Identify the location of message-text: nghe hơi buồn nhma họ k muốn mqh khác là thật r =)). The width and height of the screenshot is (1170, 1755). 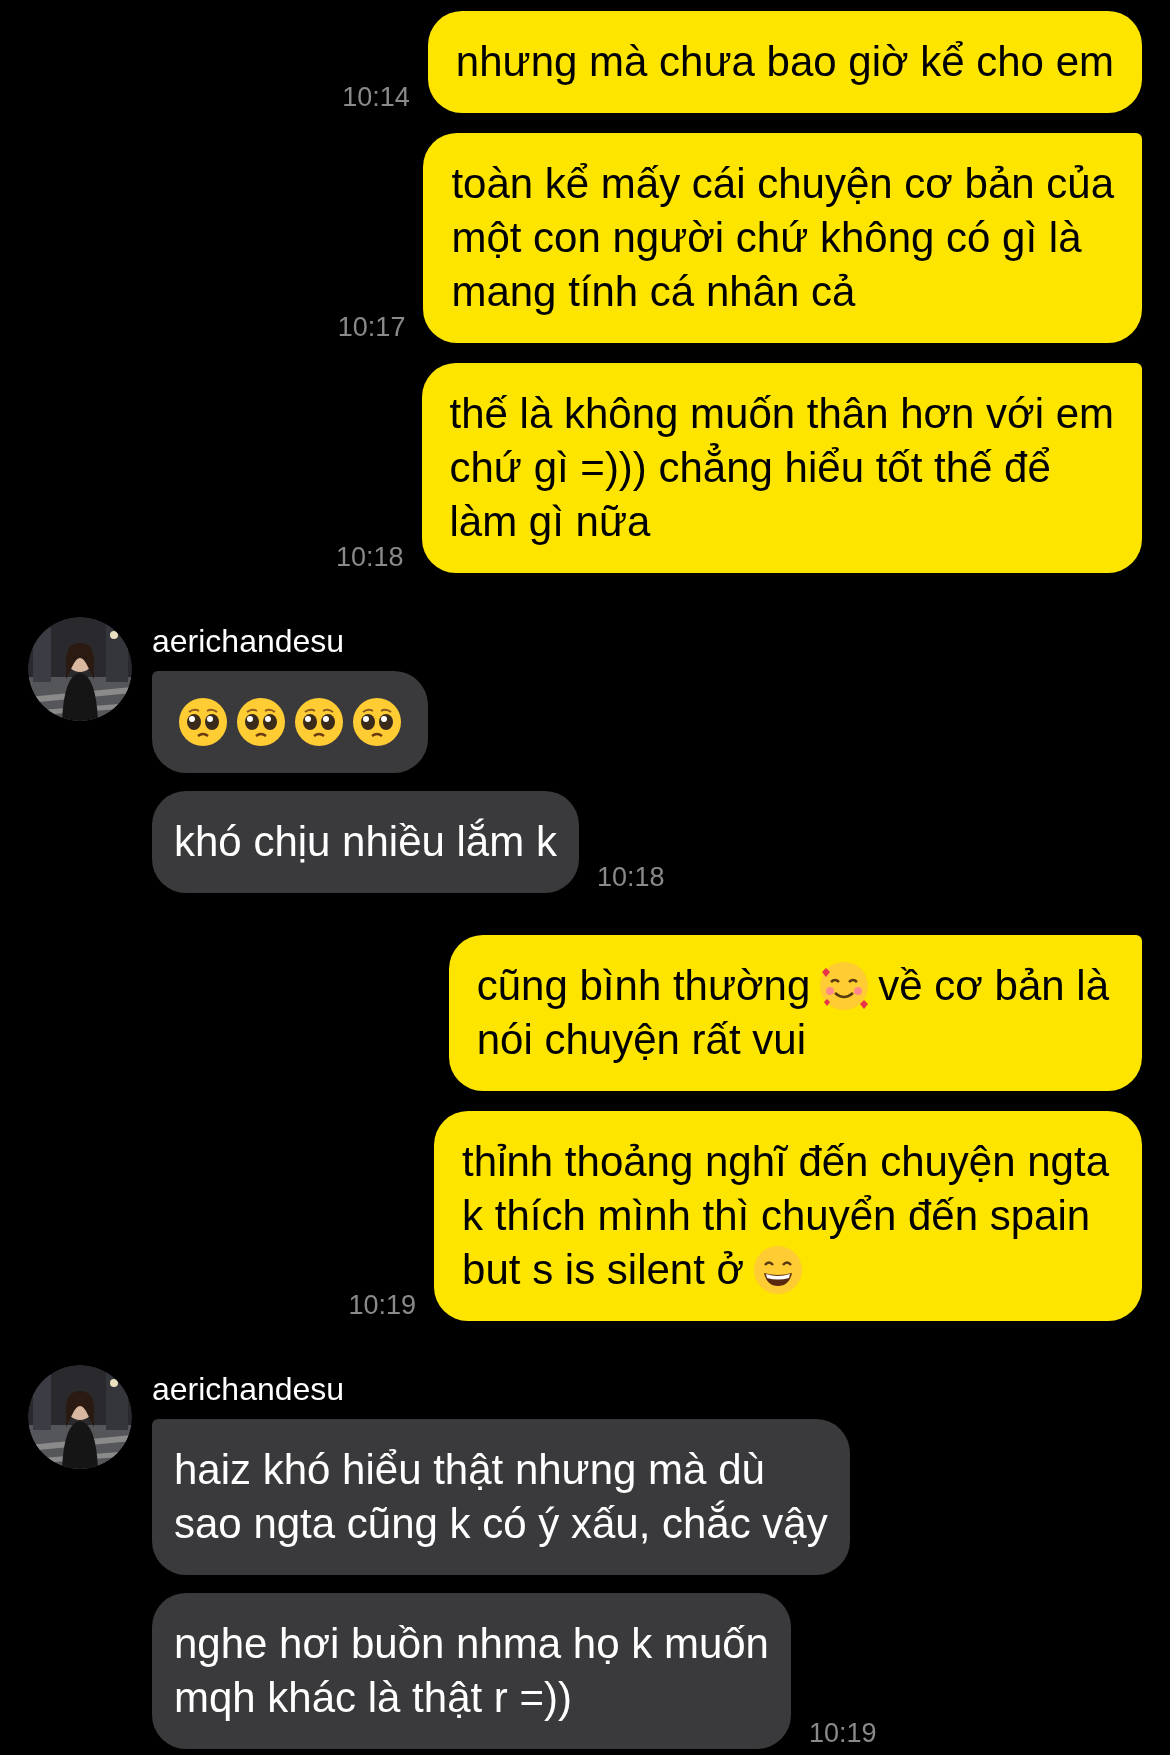
(471, 1671).